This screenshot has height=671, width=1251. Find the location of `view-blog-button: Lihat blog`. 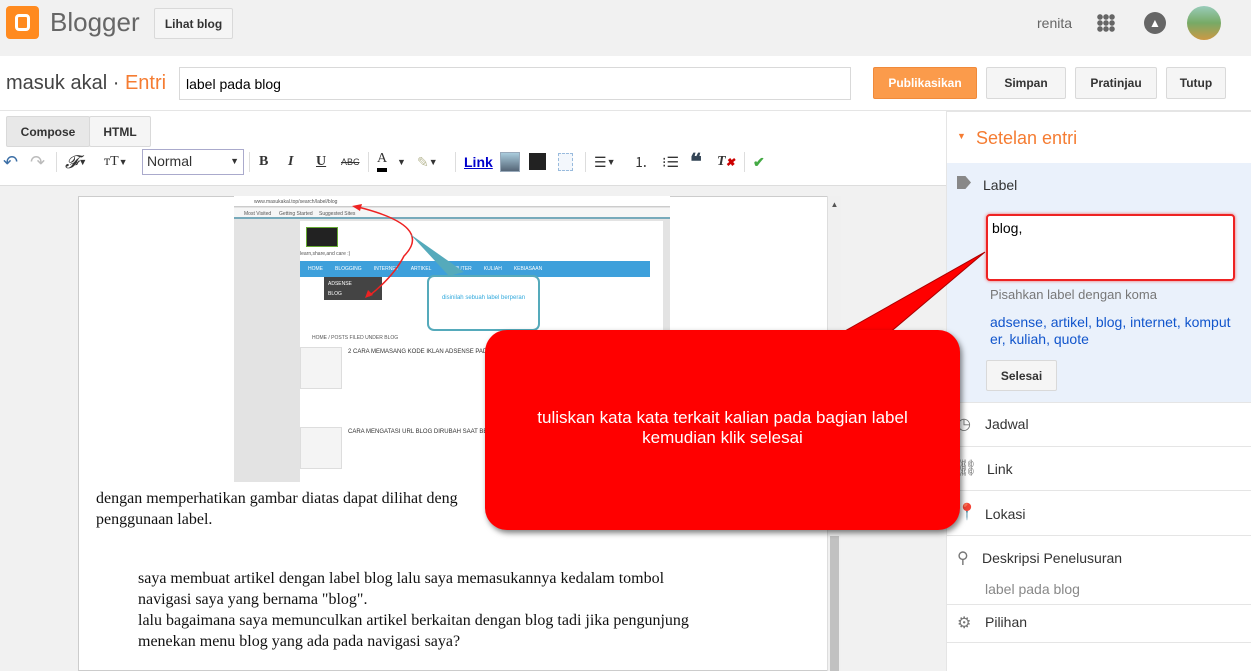

view-blog-button: Lihat blog is located at coordinates (193, 23).